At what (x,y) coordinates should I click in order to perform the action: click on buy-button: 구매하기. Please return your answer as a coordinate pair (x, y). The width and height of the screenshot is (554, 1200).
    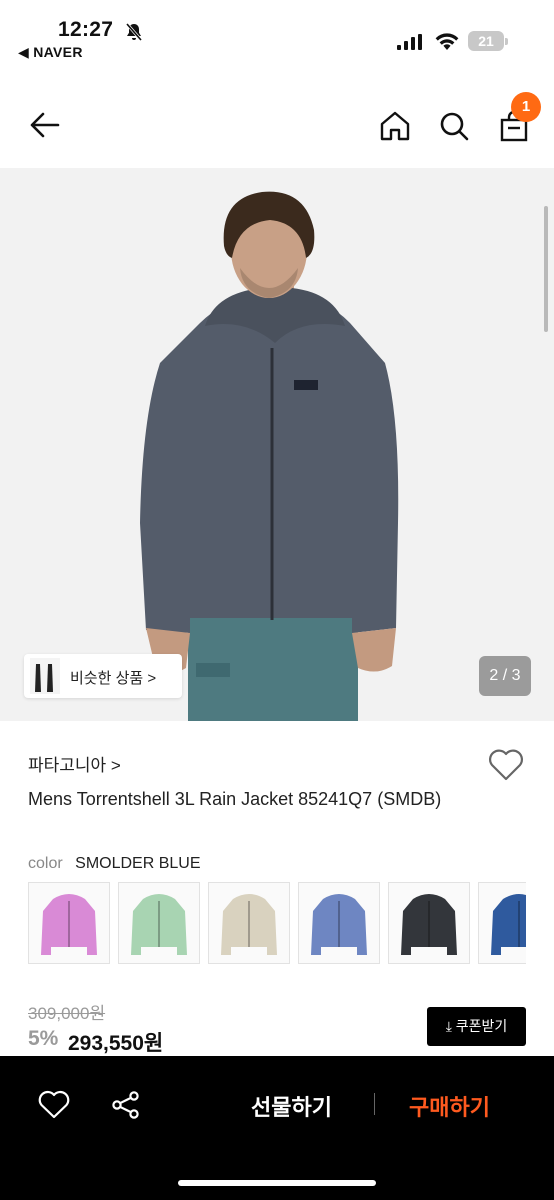
    Looking at the image, I should click on (449, 1106).